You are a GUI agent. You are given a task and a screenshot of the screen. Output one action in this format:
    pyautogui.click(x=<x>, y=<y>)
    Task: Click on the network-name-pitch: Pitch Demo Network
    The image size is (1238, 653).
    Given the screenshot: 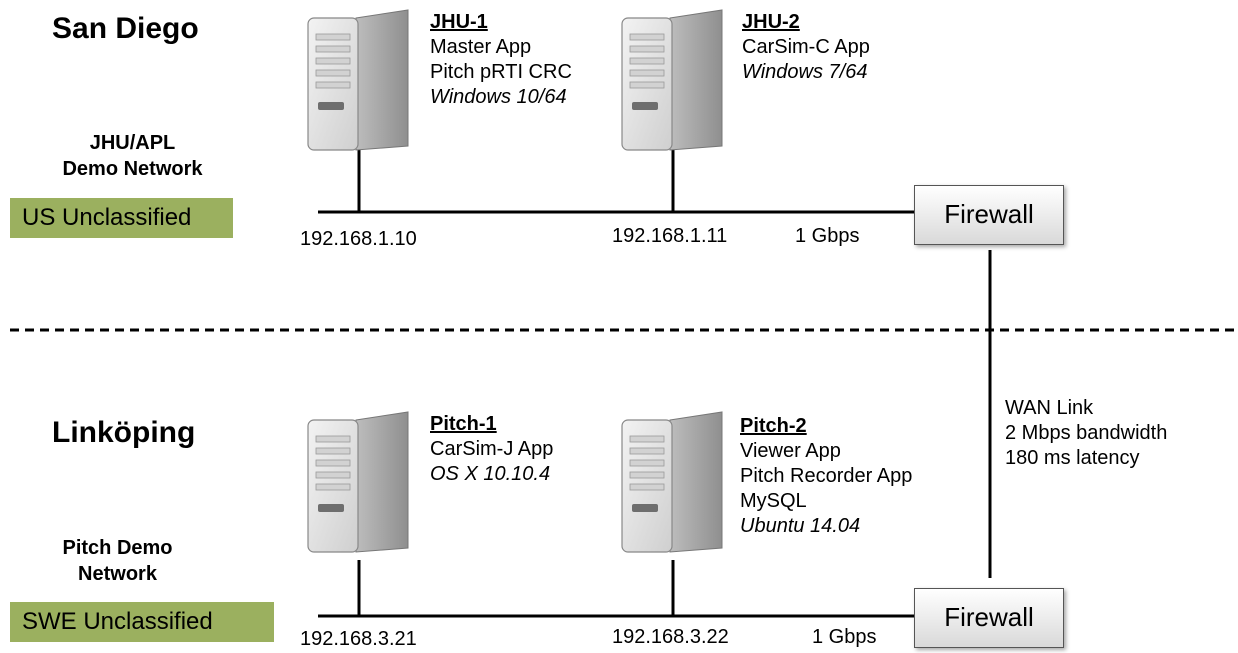 What is the action you would take?
    pyautogui.click(x=117, y=561)
    